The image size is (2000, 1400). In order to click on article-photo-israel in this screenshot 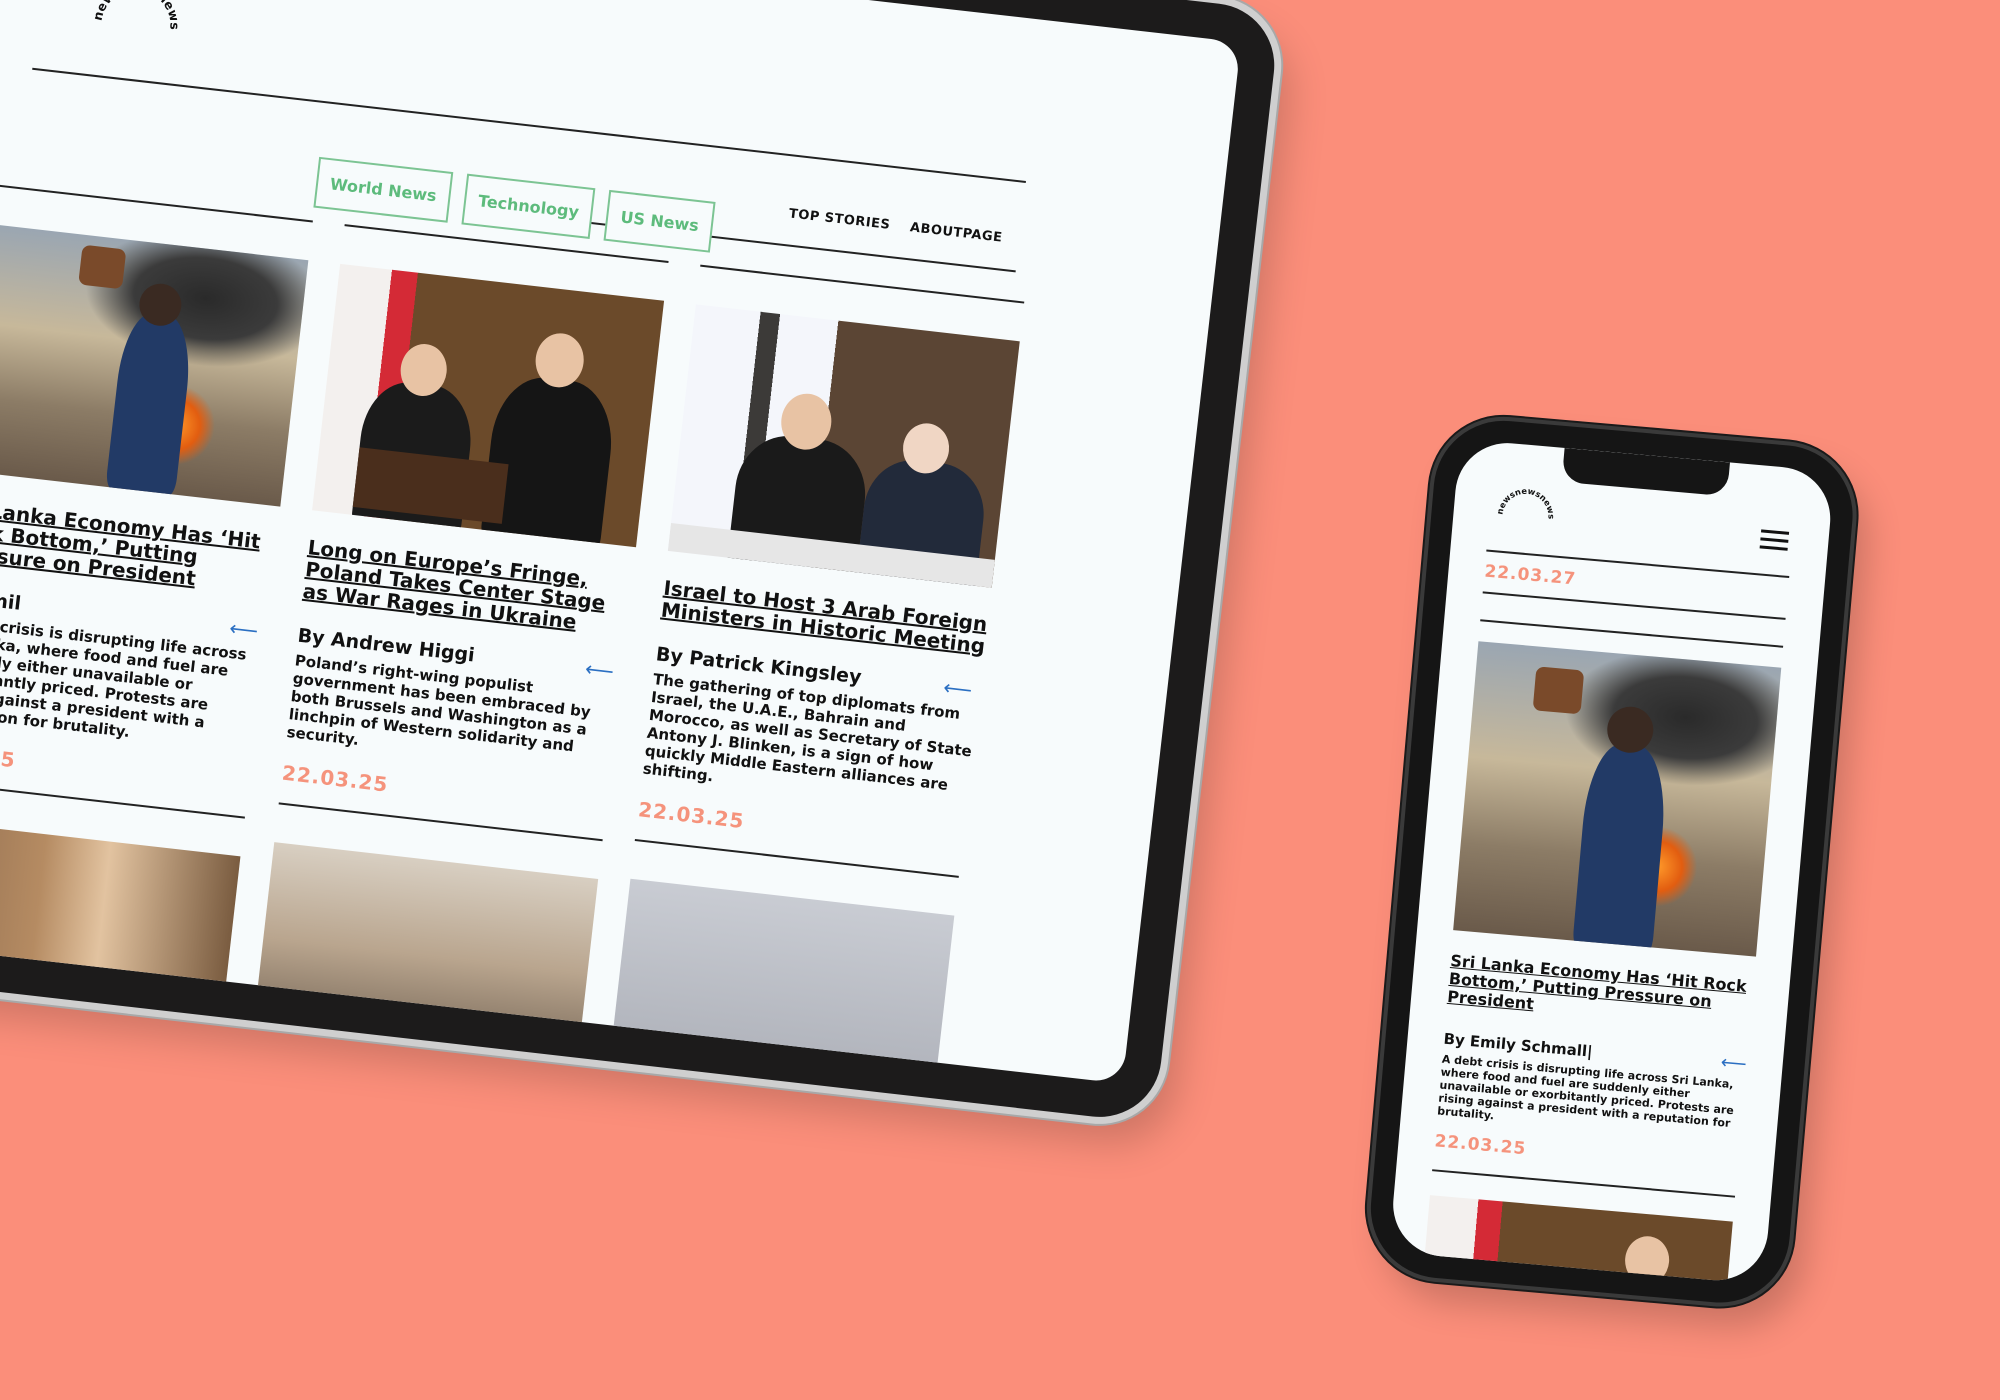, I will do `click(843, 446)`.